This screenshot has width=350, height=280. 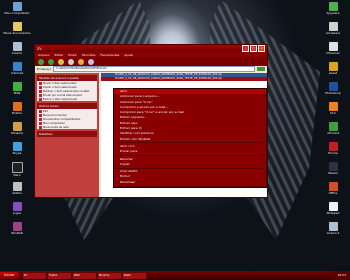 I want to click on taskbar-button: Pasta, so click(x=134, y=275).